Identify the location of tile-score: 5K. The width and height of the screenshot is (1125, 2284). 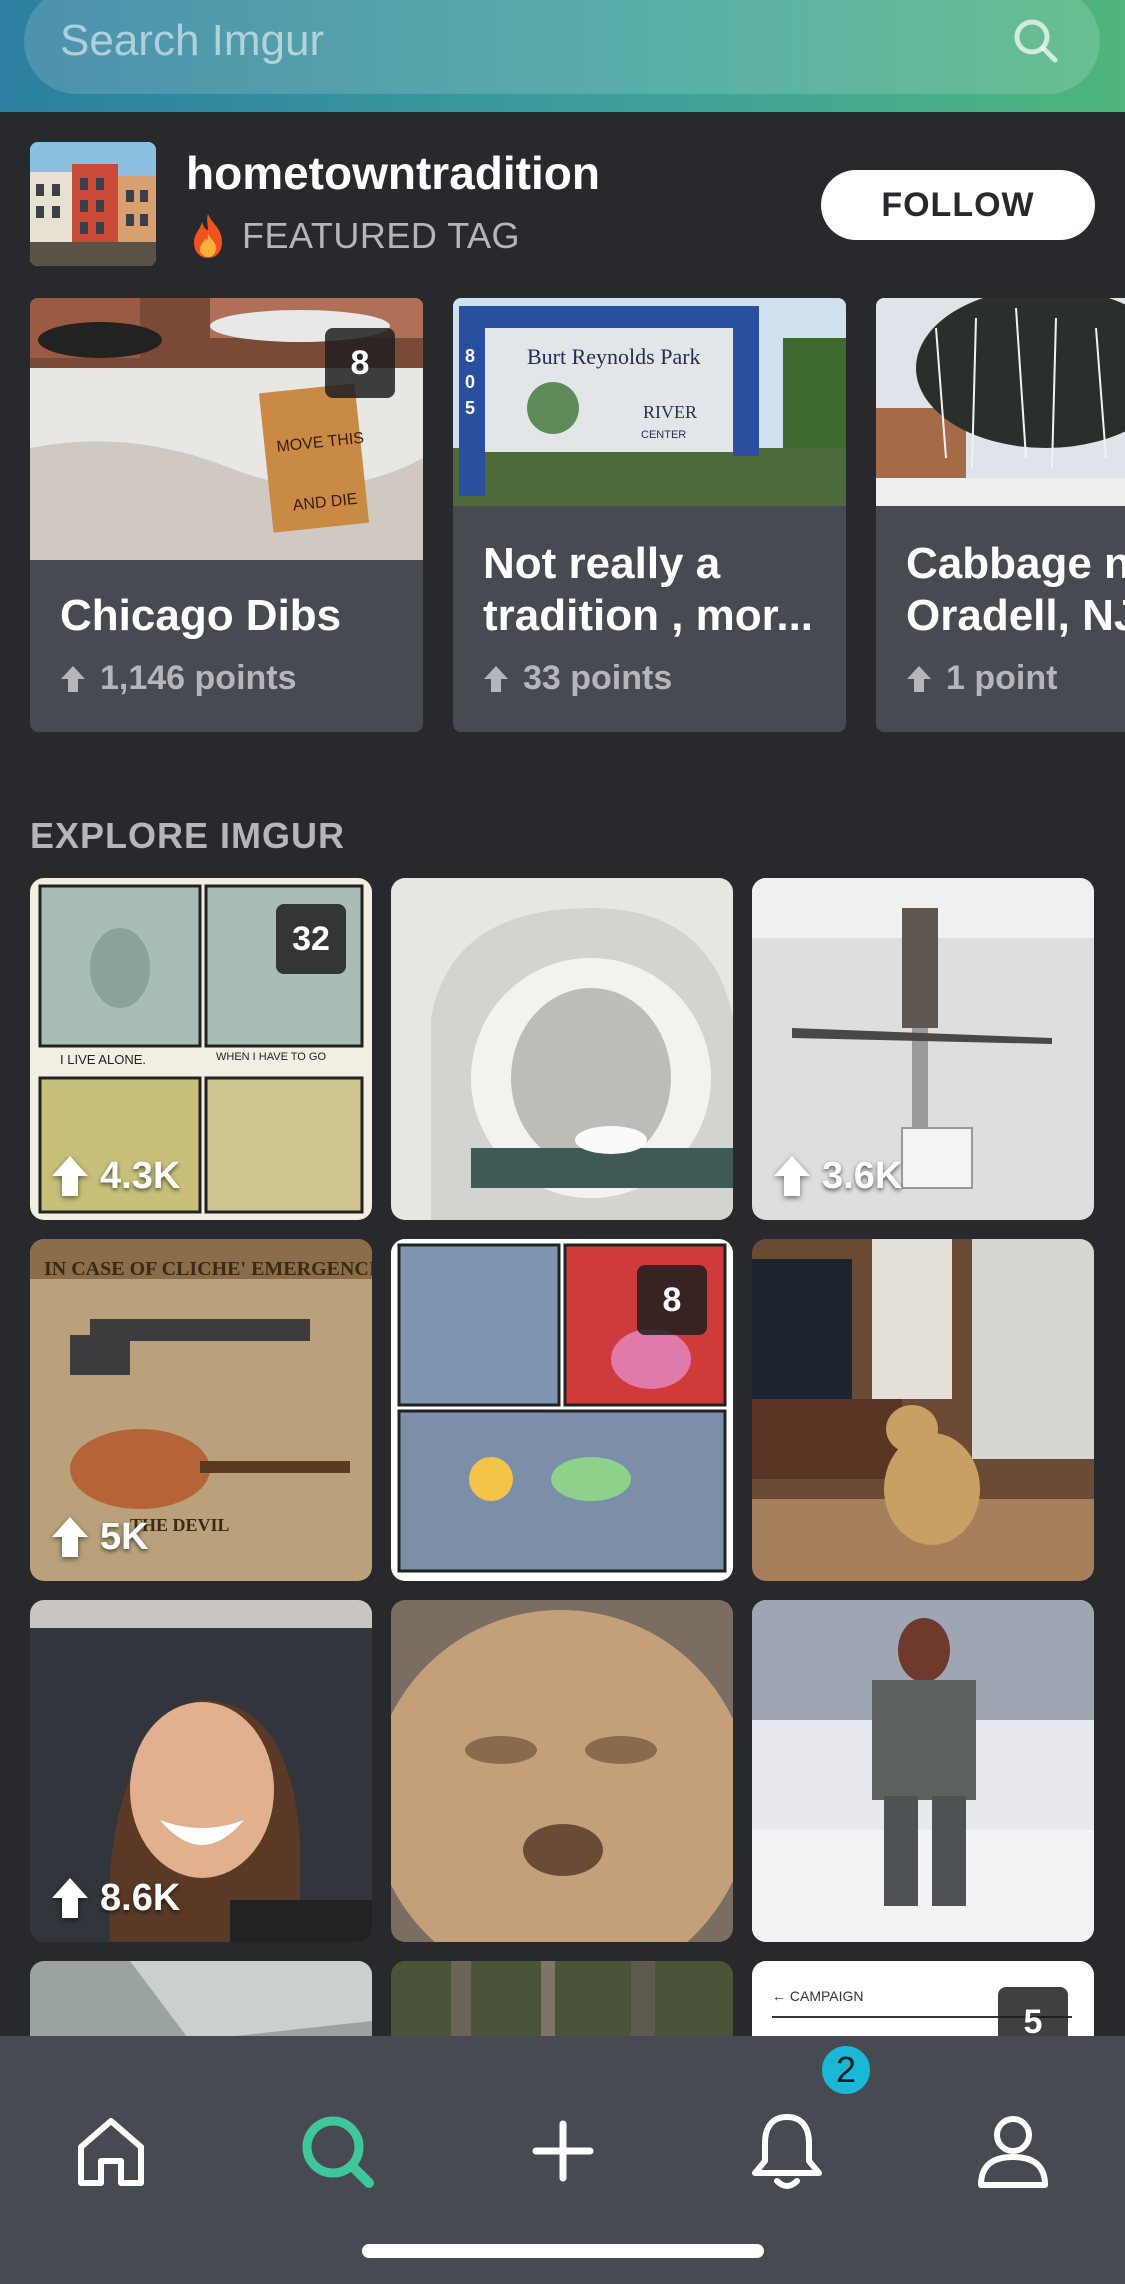
(99, 1537).